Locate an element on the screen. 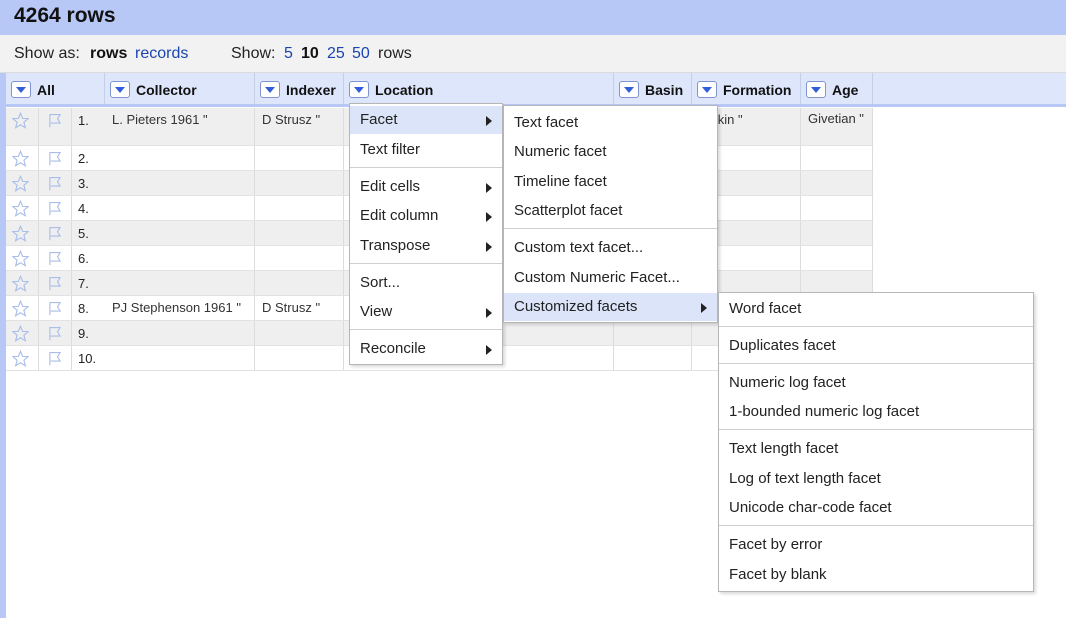  page-size-10: 10 is located at coordinates (310, 54).